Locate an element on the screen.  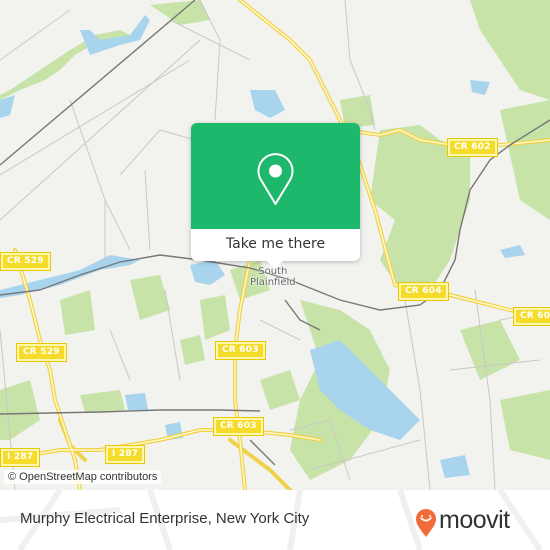
place-label-south-plainfield: South Plainfield is located at coordinates (273, 277).